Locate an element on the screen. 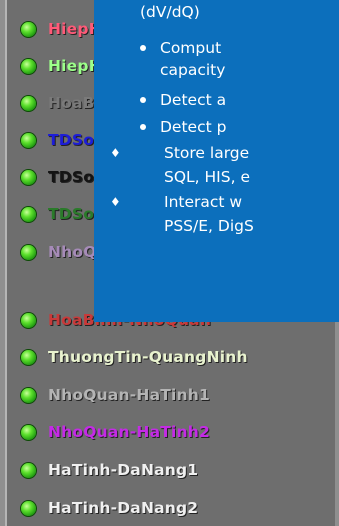  popup-bullet-text: Comput is located at coordinates (191, 48).